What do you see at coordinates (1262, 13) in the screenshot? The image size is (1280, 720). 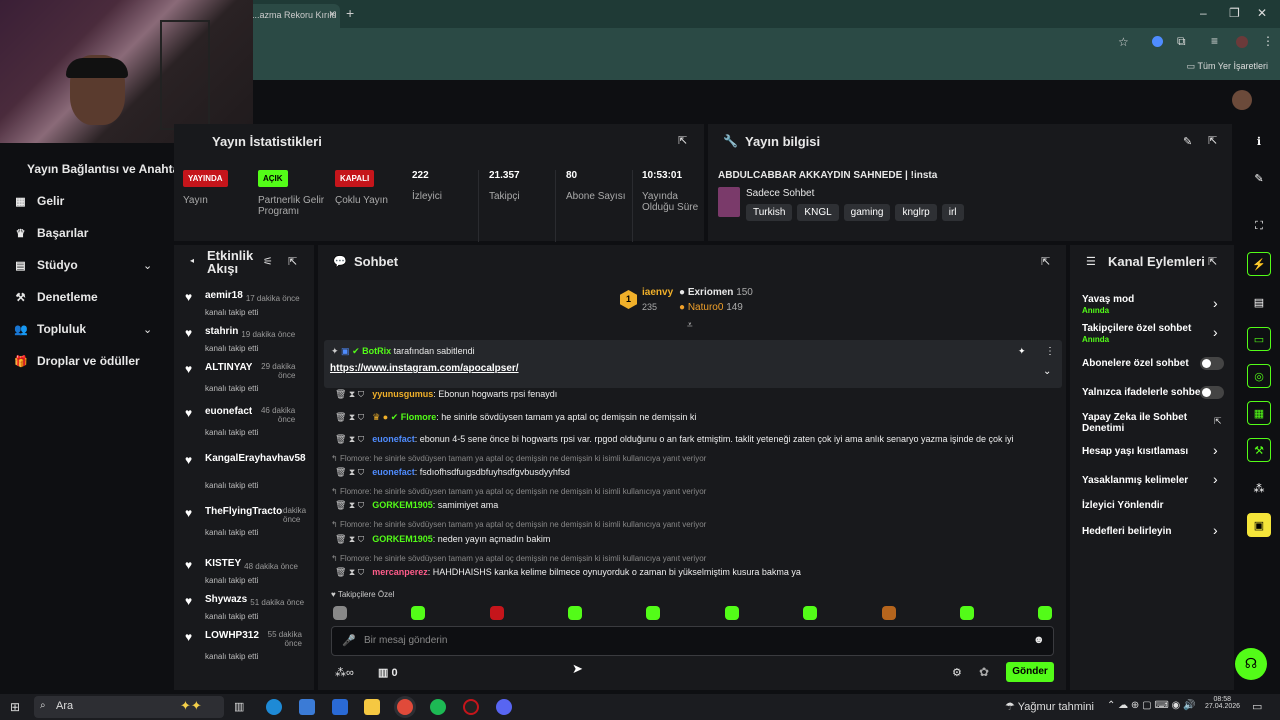 I see `window-close-icon: ✕` at bounding box center [1262, 13].